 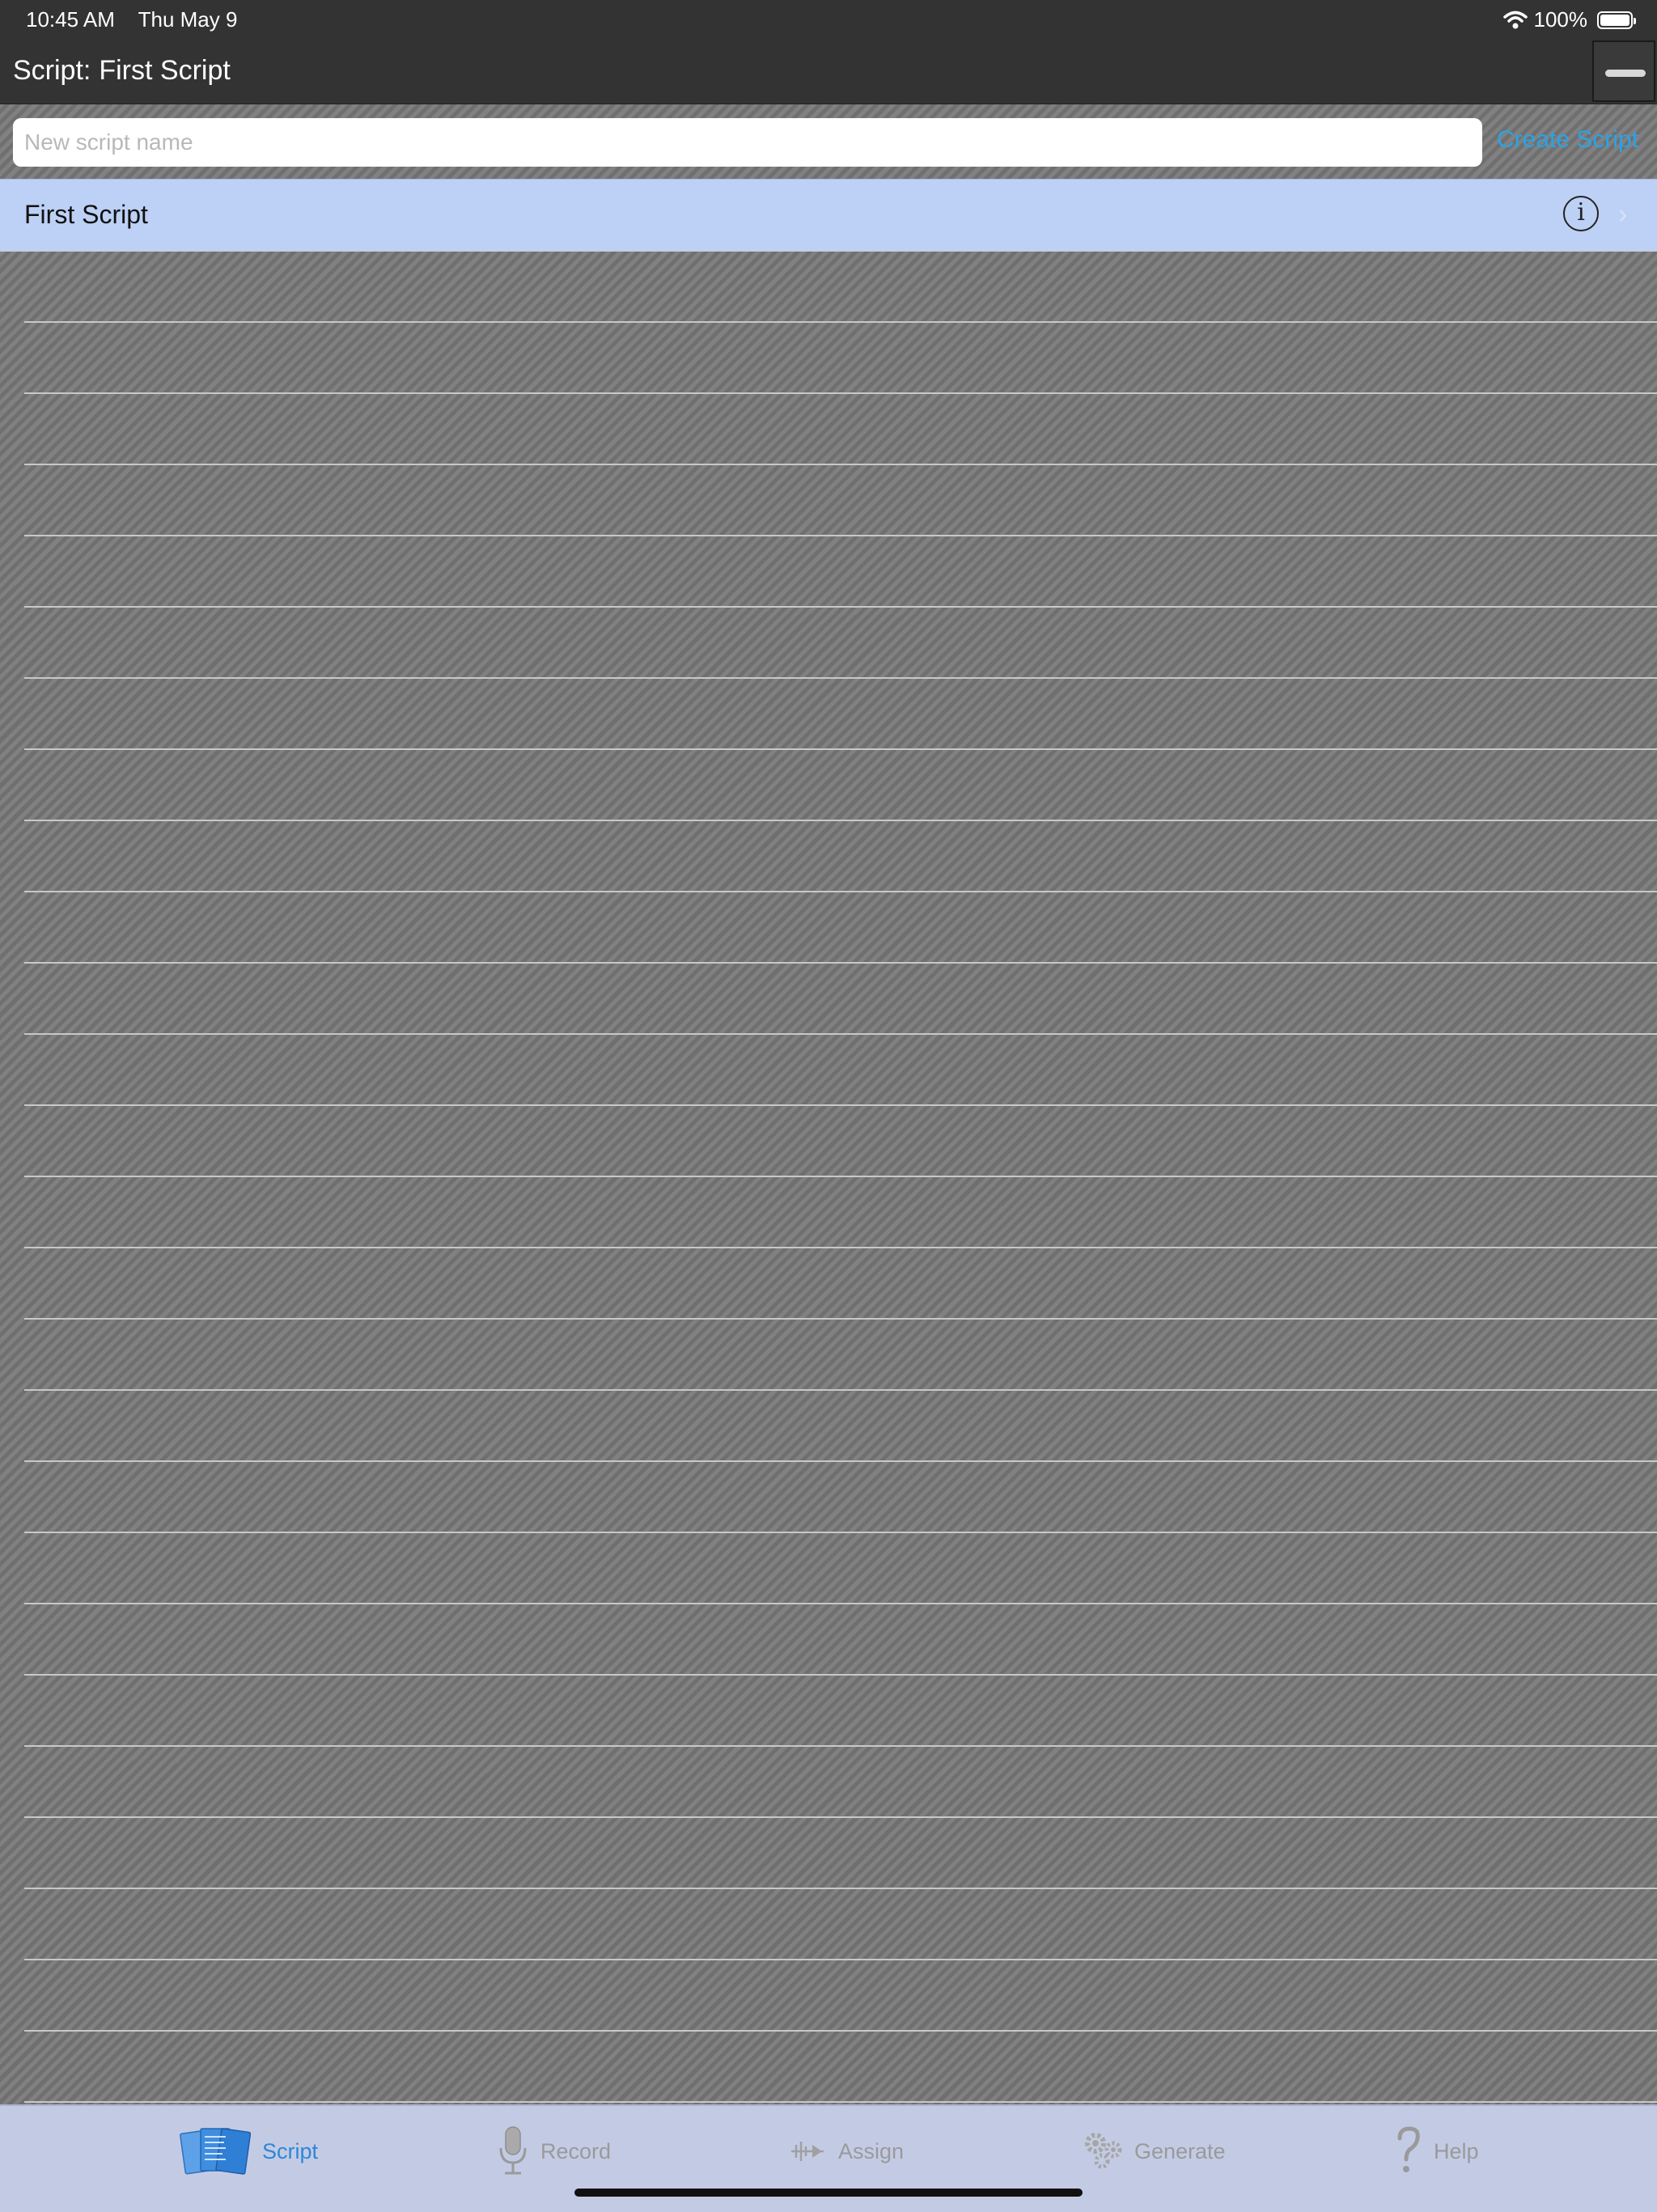 I want to click on tab-help-label: Help, so click(x=1456, y=2150).